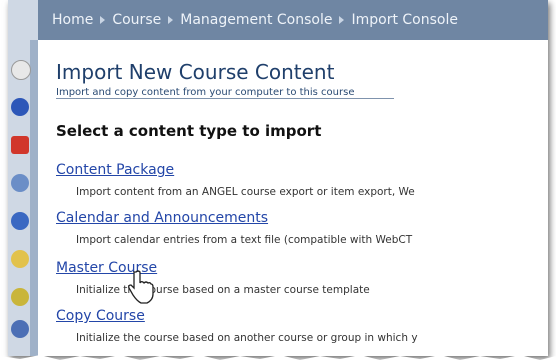 This screenshot has height=364, width=556. What do you see at coordinates (256, 20) in the screenshot?
I see `breadcrumb-management-console: Management Console` at bounding box center [256, 20].